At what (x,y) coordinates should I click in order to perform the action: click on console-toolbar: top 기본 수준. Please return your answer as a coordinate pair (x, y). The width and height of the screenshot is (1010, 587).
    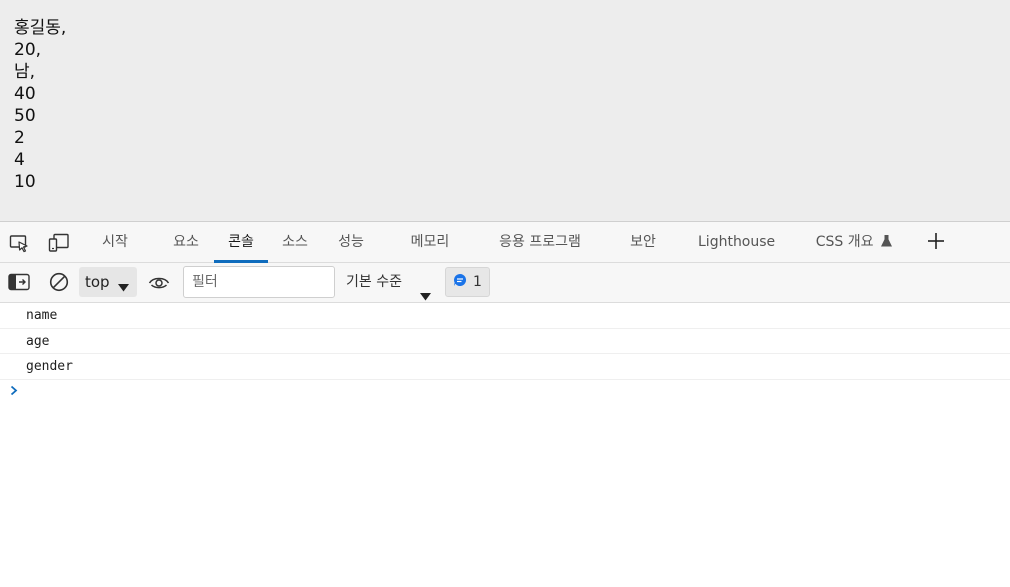
    Looking at the image, I should click on (505, 283).